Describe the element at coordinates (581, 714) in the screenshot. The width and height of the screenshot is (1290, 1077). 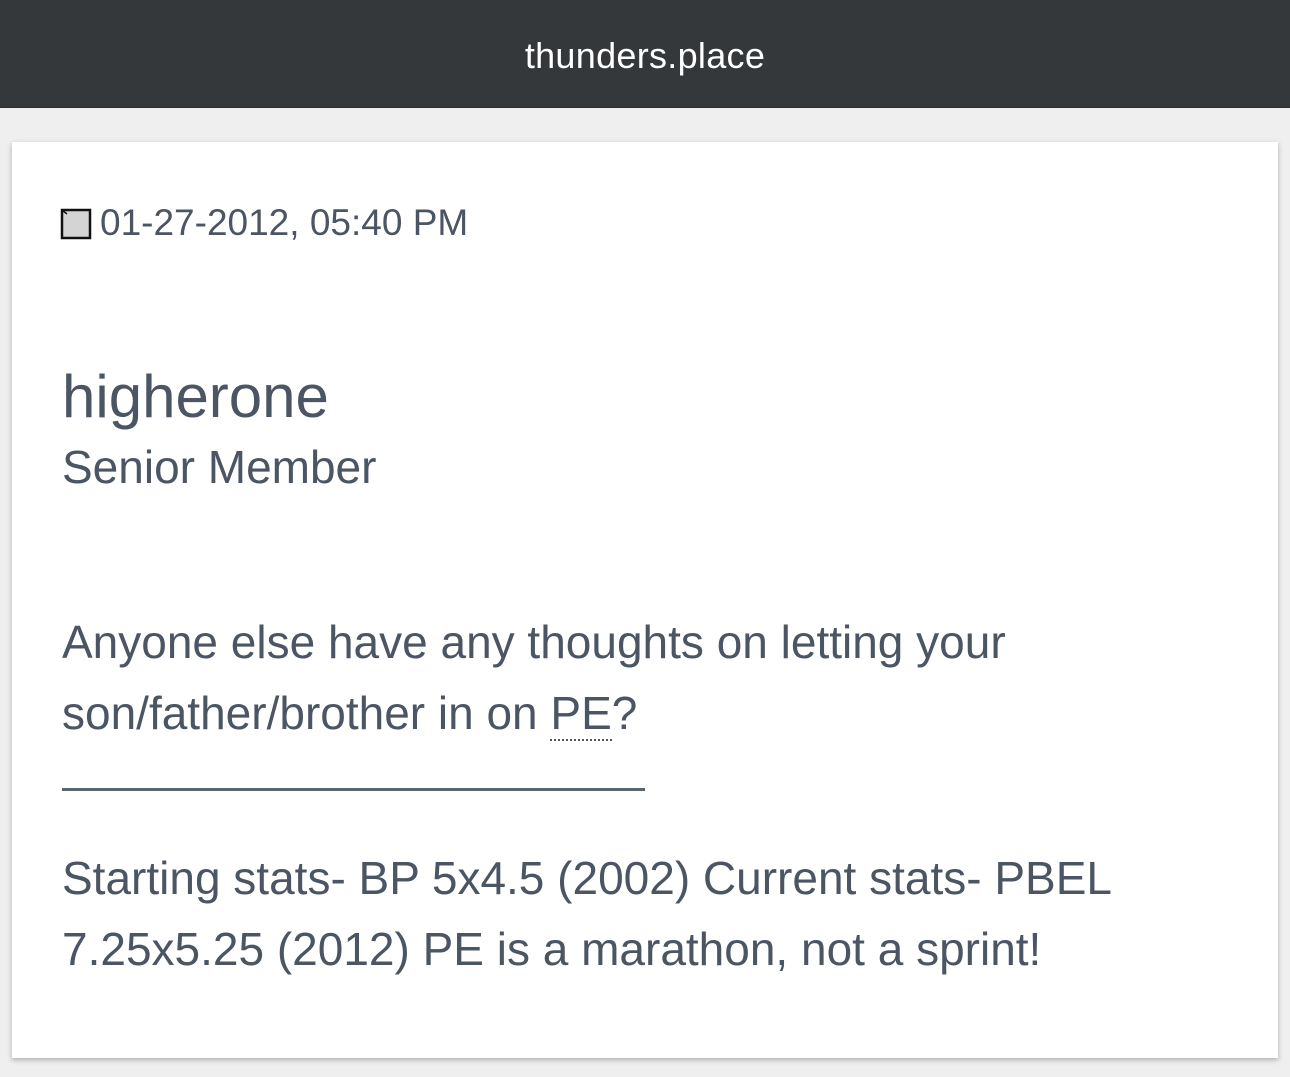
I see `acronym-pe: PE` at that location.